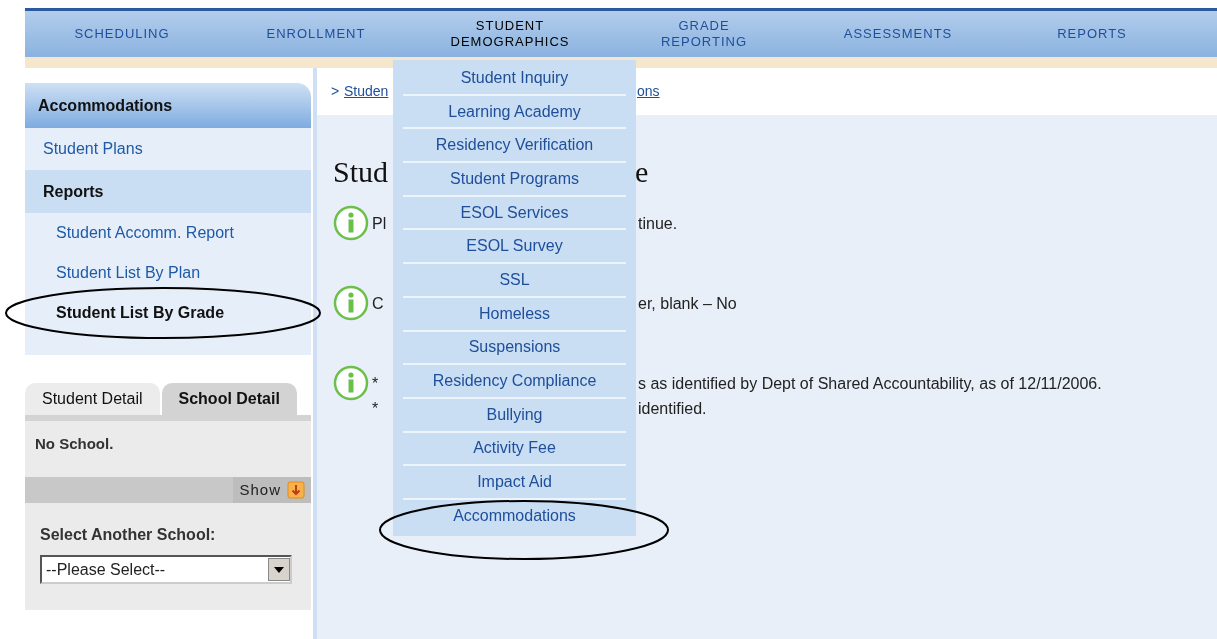 This screenshot has height=639, width=1217. I want to click on menu-item: ESOL Survey, so click(514, 246).